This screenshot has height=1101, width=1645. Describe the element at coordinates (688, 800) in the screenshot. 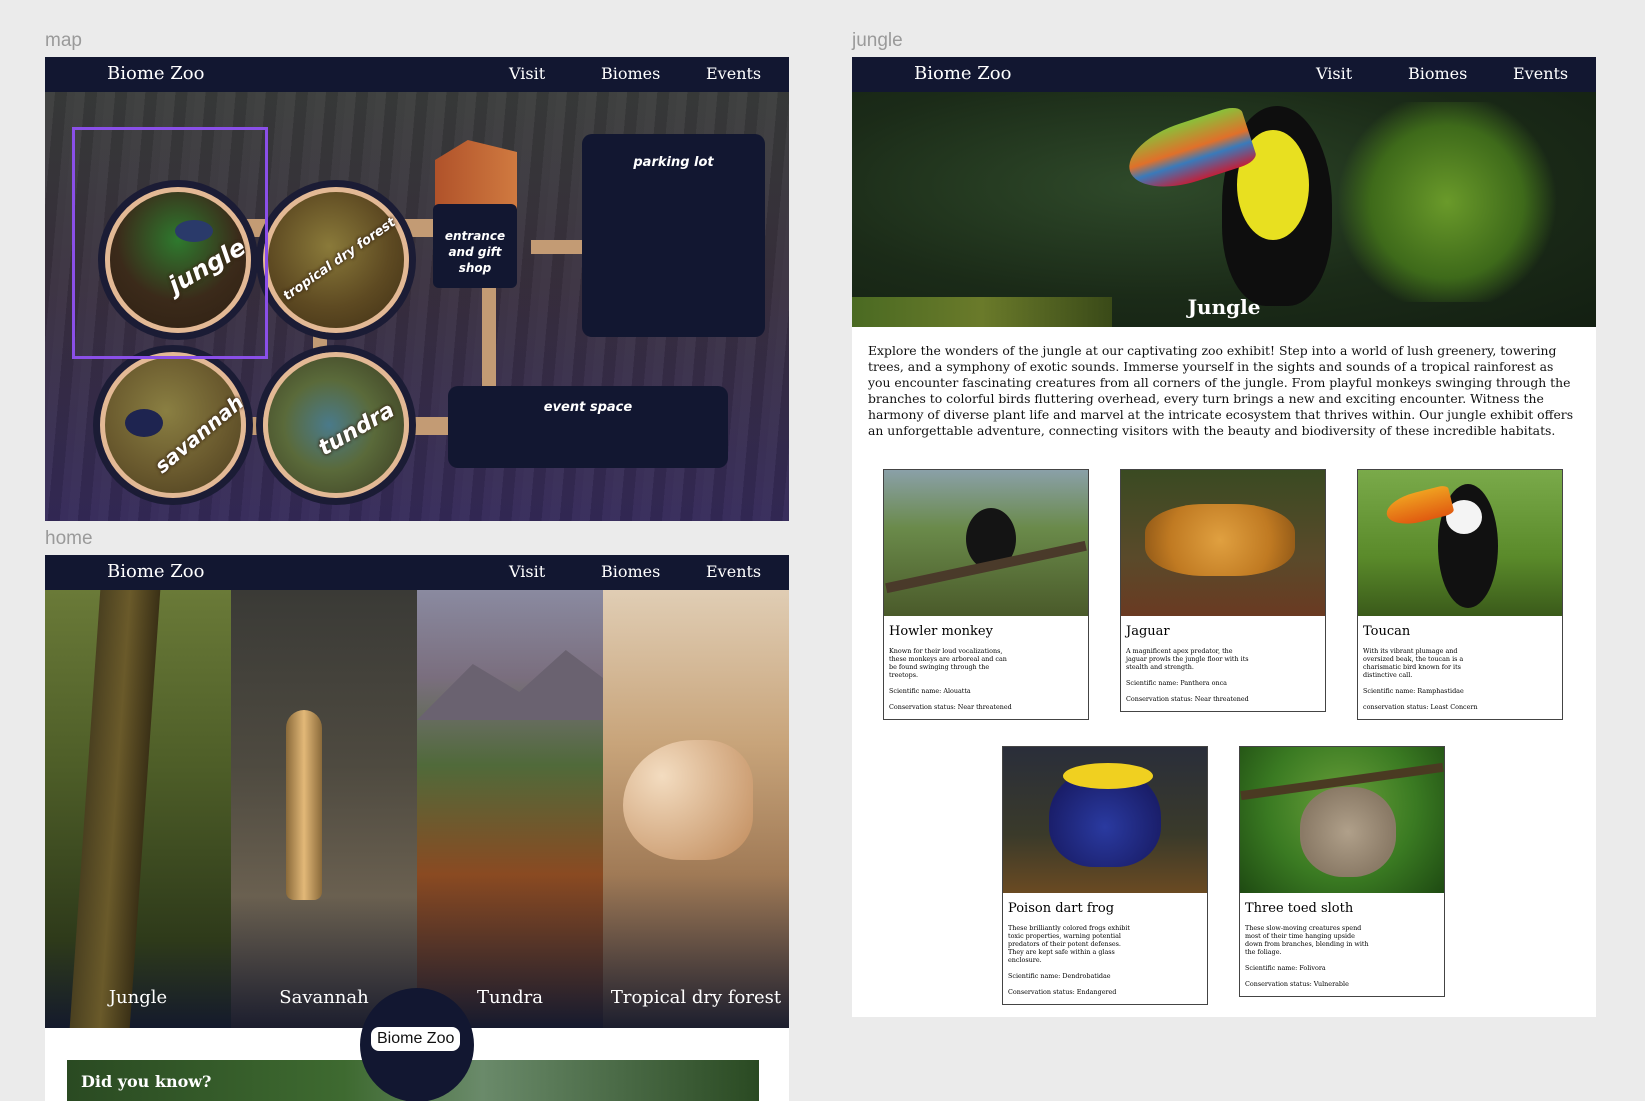

I see `fox-silhouette` at that location.